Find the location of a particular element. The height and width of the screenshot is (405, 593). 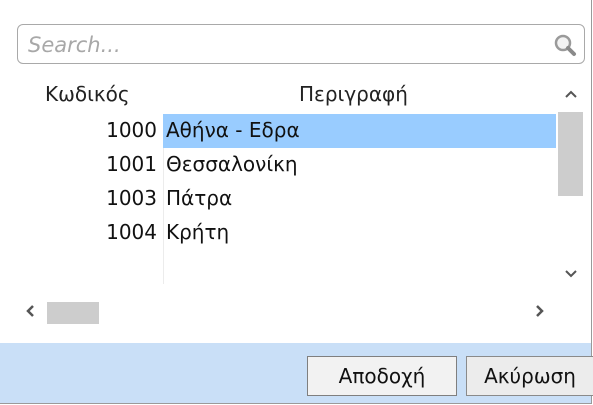

table-row: 1003 Πάτρα is located at coordinates (286, 199).